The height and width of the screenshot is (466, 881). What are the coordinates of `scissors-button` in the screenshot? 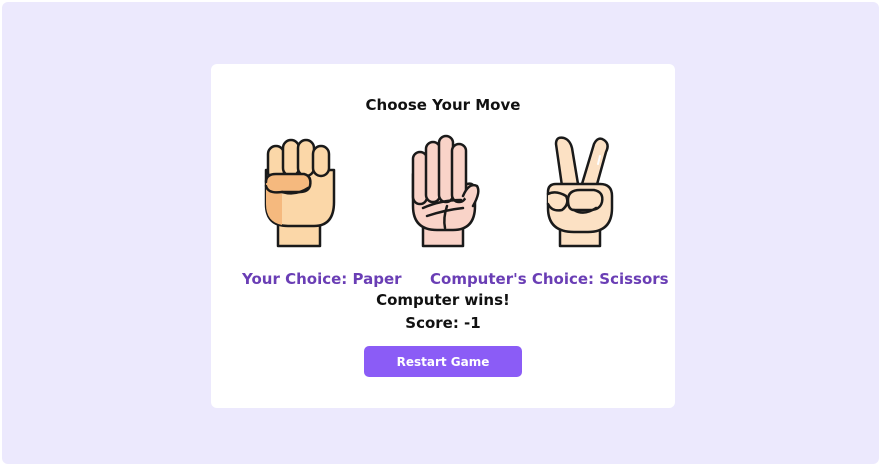 It's located at (581, 191).